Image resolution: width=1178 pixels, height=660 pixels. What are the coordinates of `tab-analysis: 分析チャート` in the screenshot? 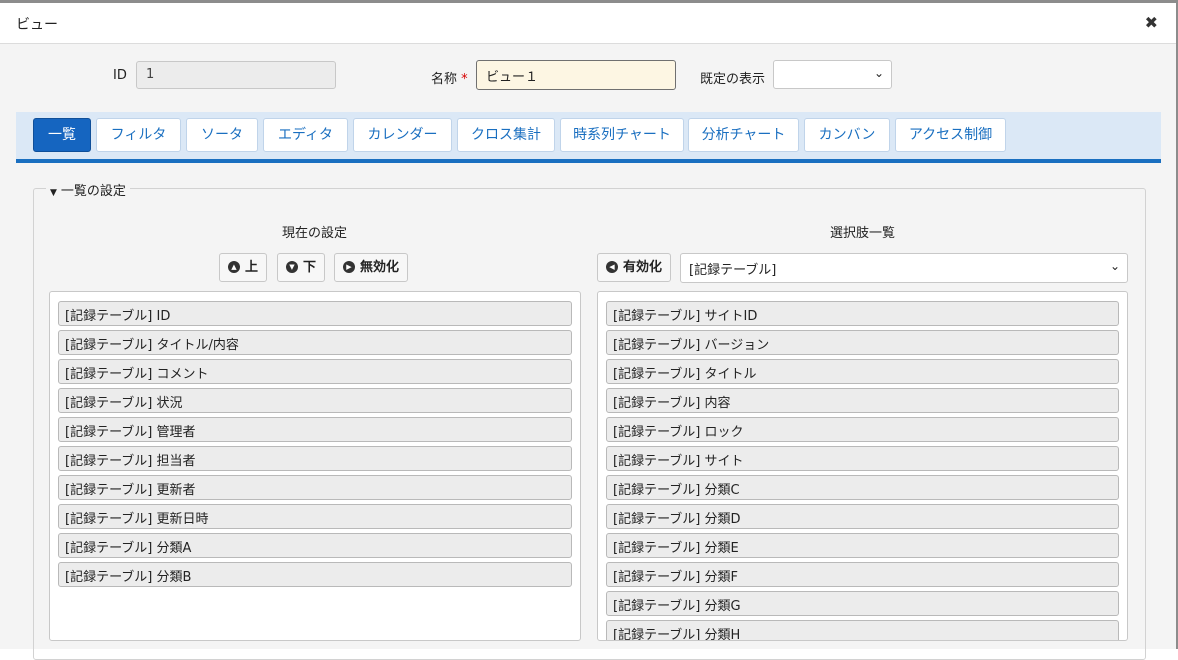 It's located at (743, 135).